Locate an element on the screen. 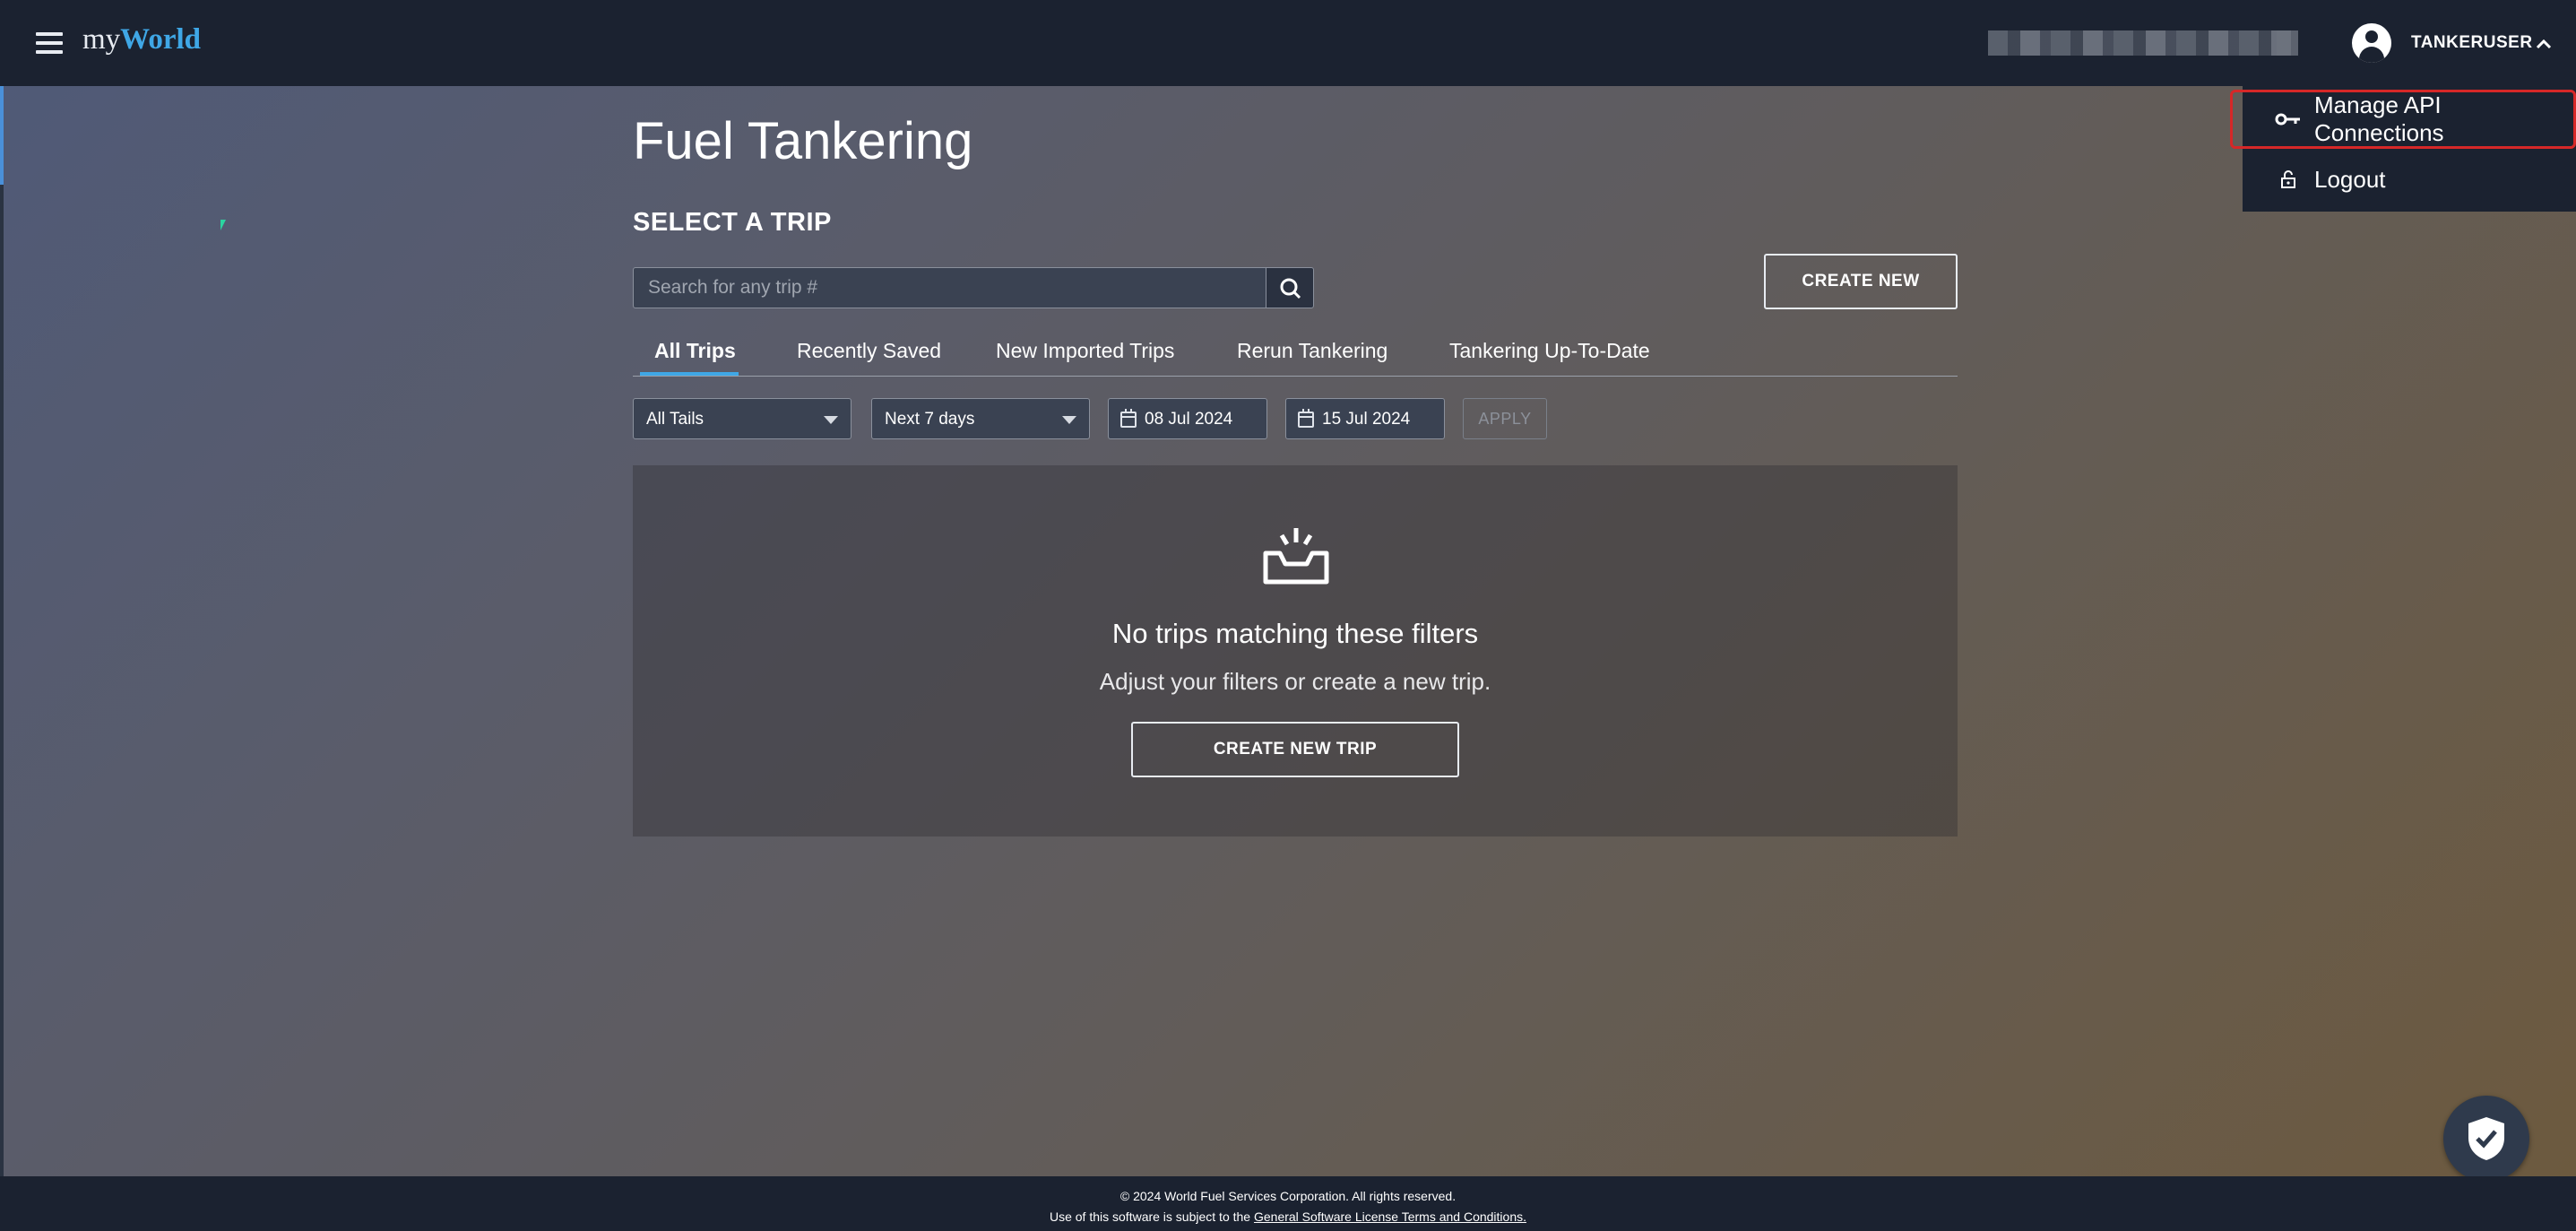 This screenshot has height=1231, width=2576. tab-tankering-up-to-date: Tankering Up-To-Date is located at coordinates (1549, 351).